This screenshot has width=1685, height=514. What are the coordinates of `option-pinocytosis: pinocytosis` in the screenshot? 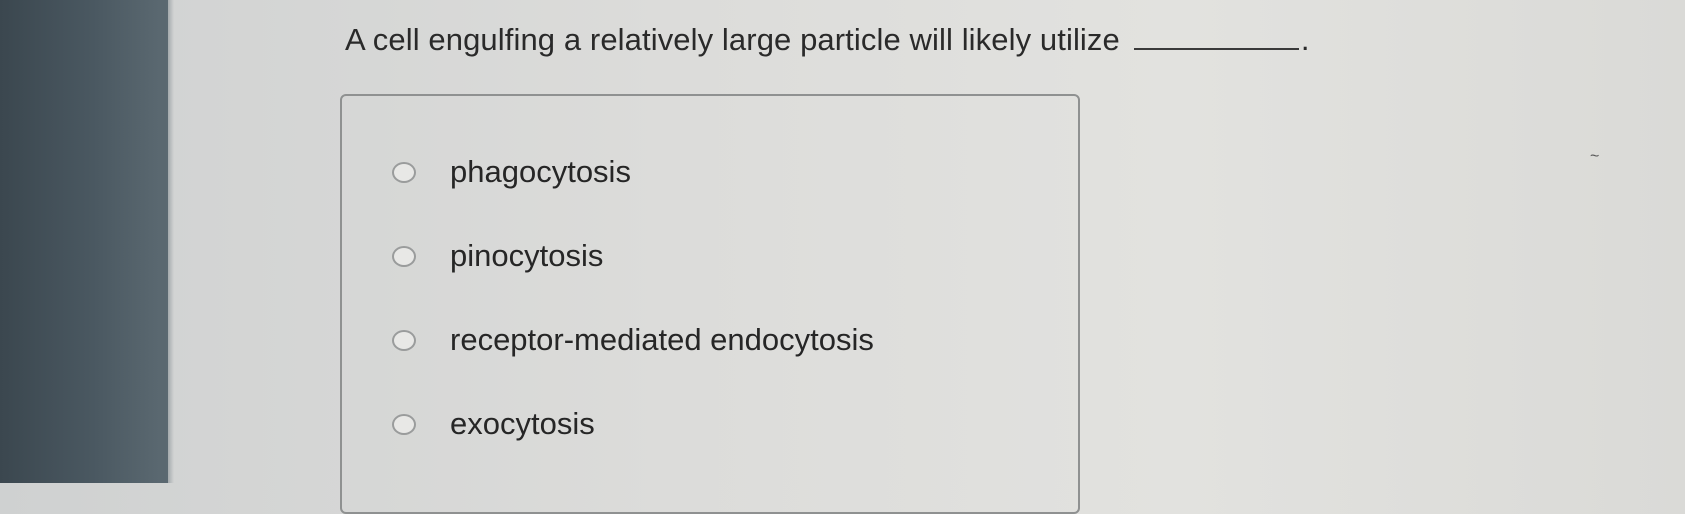 It's located at (497, 256).